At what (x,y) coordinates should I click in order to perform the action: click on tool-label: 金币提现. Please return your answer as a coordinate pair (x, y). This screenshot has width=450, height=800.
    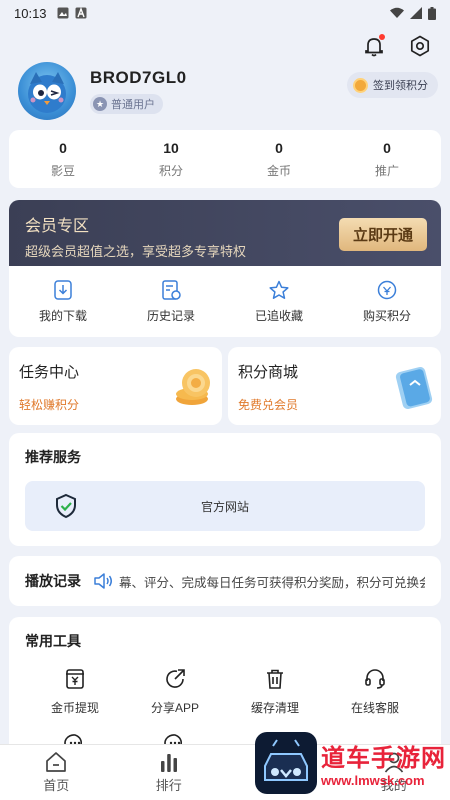
    Looking at the image, I should click on (74, 708).